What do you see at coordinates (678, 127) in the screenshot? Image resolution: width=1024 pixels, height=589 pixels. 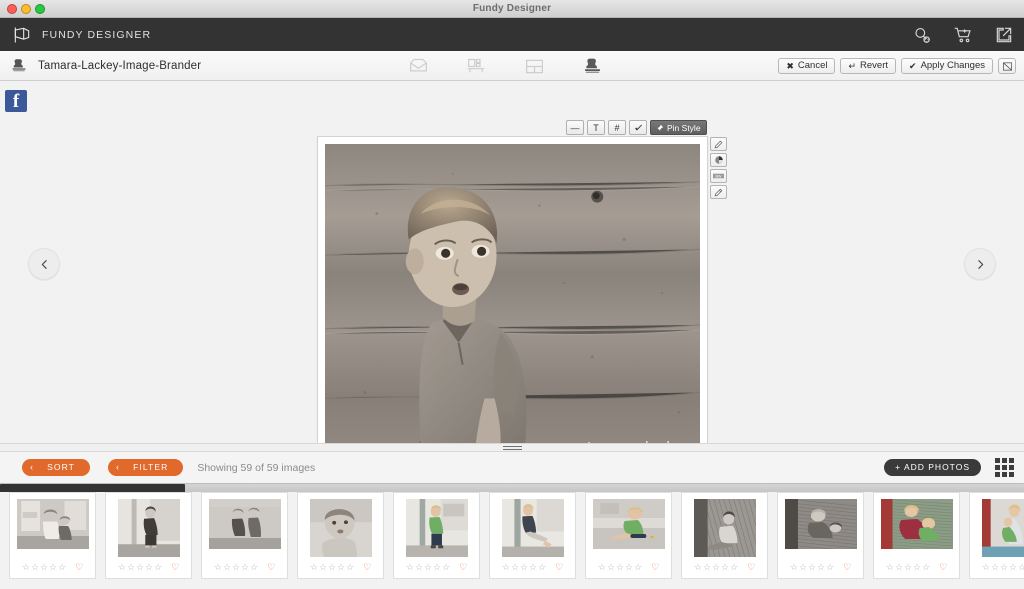 I see `pin-style-button: Pin Style` at bounding box center [678, 127].